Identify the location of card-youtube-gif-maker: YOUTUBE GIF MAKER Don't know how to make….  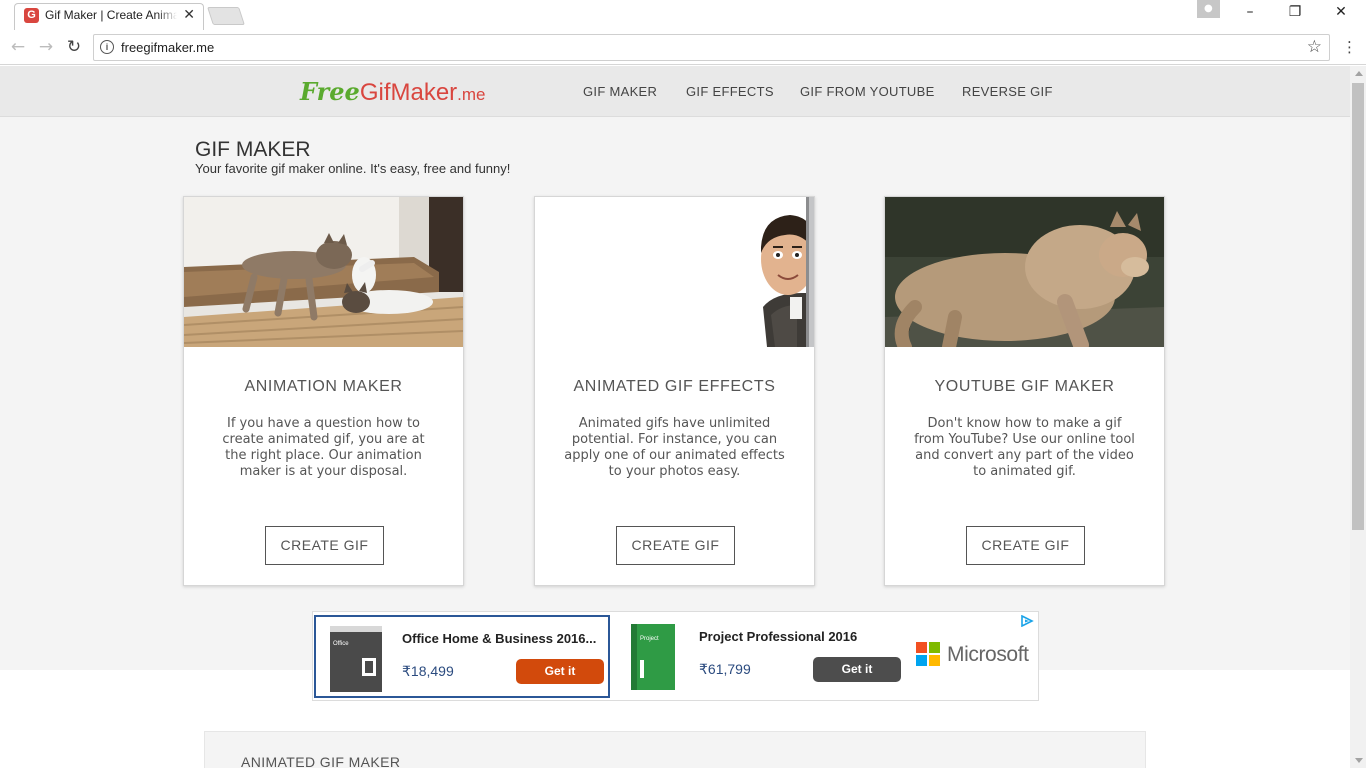
(1024, 391).